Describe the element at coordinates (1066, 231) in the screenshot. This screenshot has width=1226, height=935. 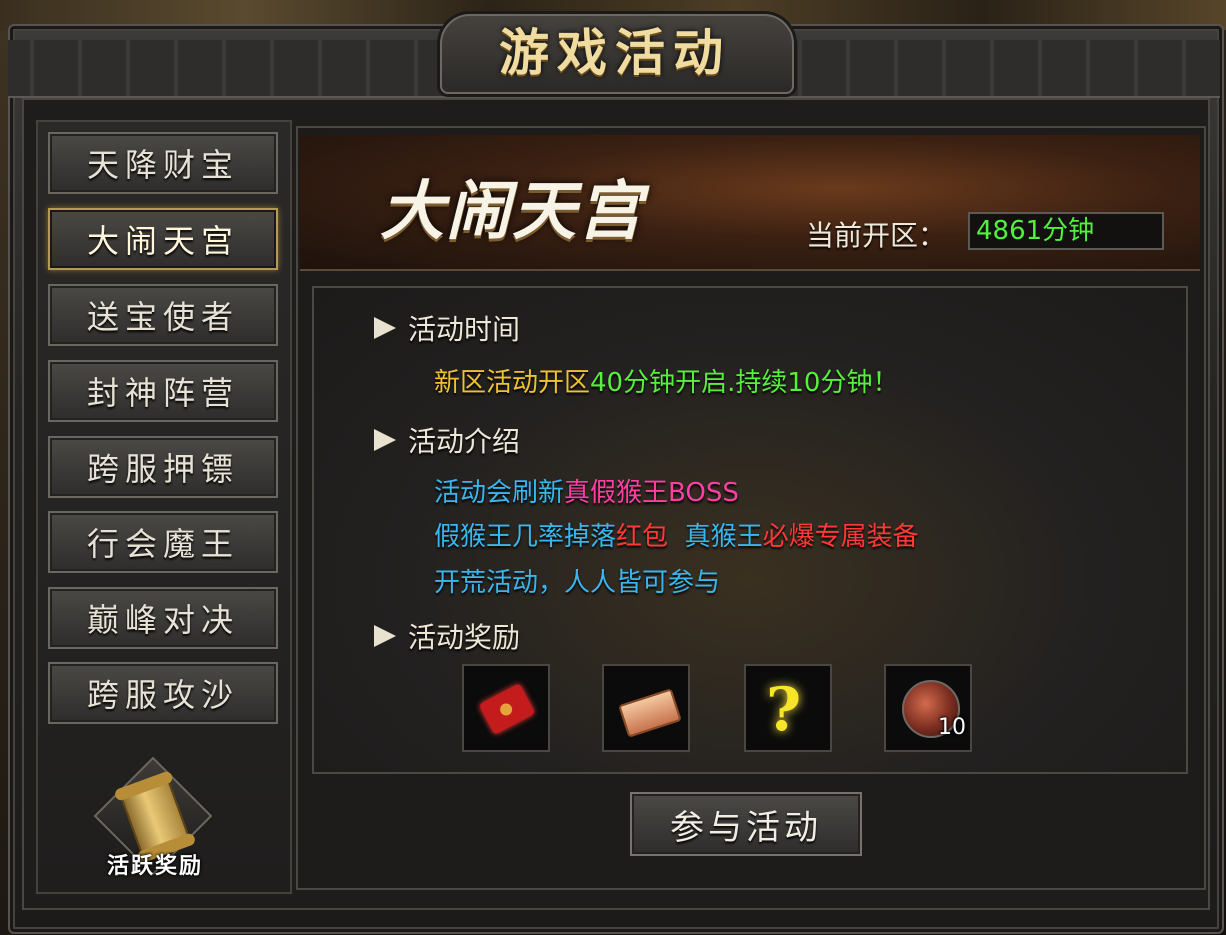
I see `server-open-value: 4861分钟` at that location.